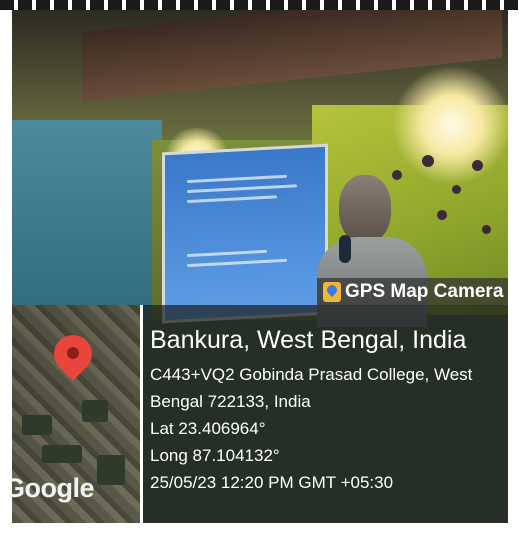 The image size is (519, 533). What do you see at coordinates (424, 291) in the screenshot?
I see `badge-label: GPS Map Camera` at bounding box center [424, 291].